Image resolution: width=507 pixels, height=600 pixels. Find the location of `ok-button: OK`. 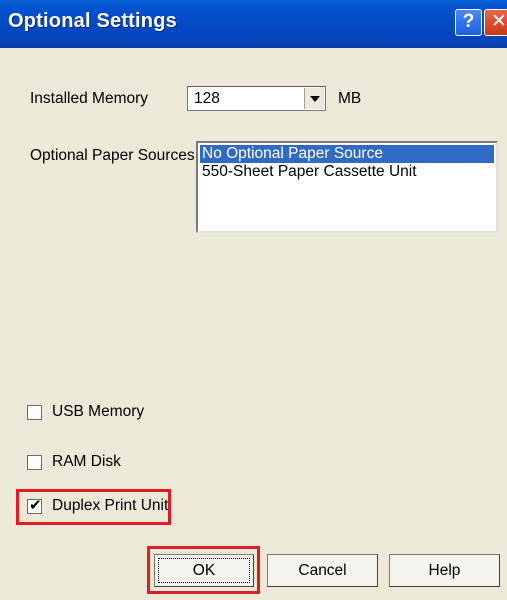

ok-button: OK is located at coordinates (204, 570).